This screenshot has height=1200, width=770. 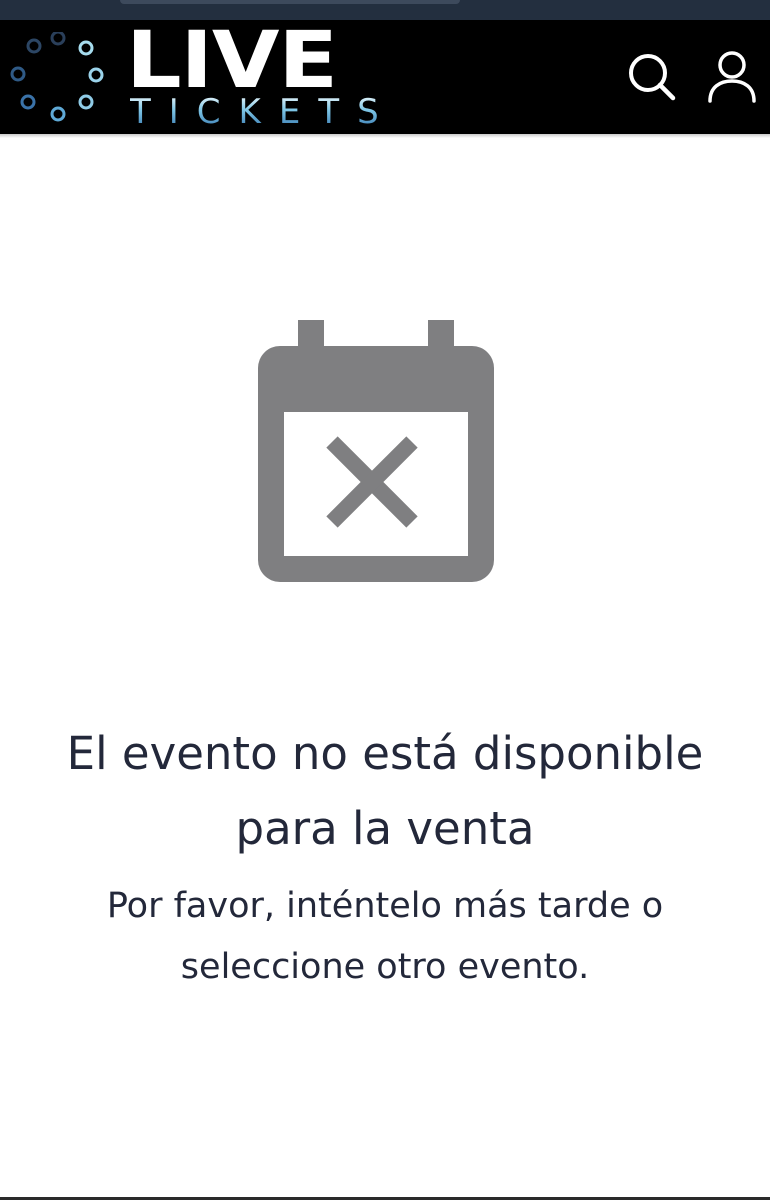 I want to click on logo-live-text: LIVE, so click(x=232, y=61).